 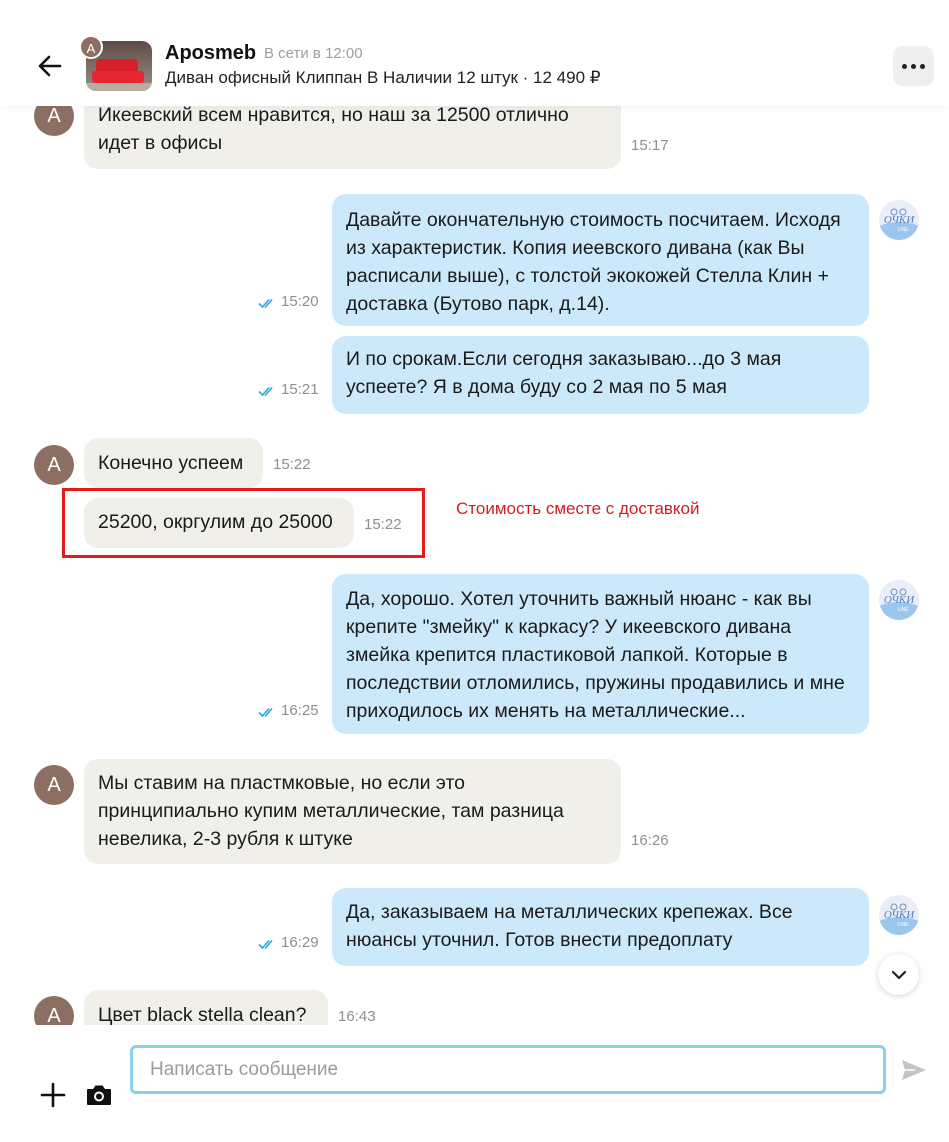 What do you see at coordinates (313, 53) in the screenshot?
I see `seller-online-status: В сети в 12:00` at bounding box center [313, 53].